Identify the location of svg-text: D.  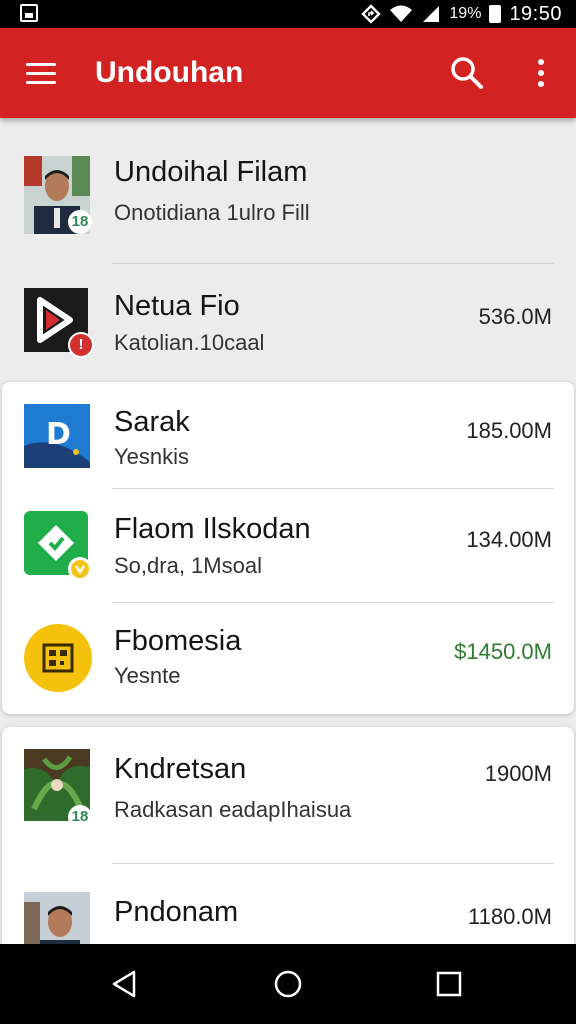
(58, 434).